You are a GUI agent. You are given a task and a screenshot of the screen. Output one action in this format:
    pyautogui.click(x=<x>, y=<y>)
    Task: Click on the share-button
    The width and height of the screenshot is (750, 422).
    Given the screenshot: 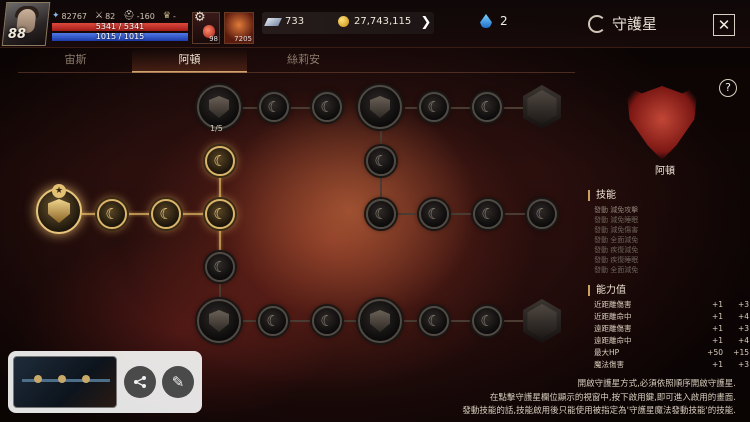 What is the action you would take?
    pyautogui.click(x=140, y=382)
    